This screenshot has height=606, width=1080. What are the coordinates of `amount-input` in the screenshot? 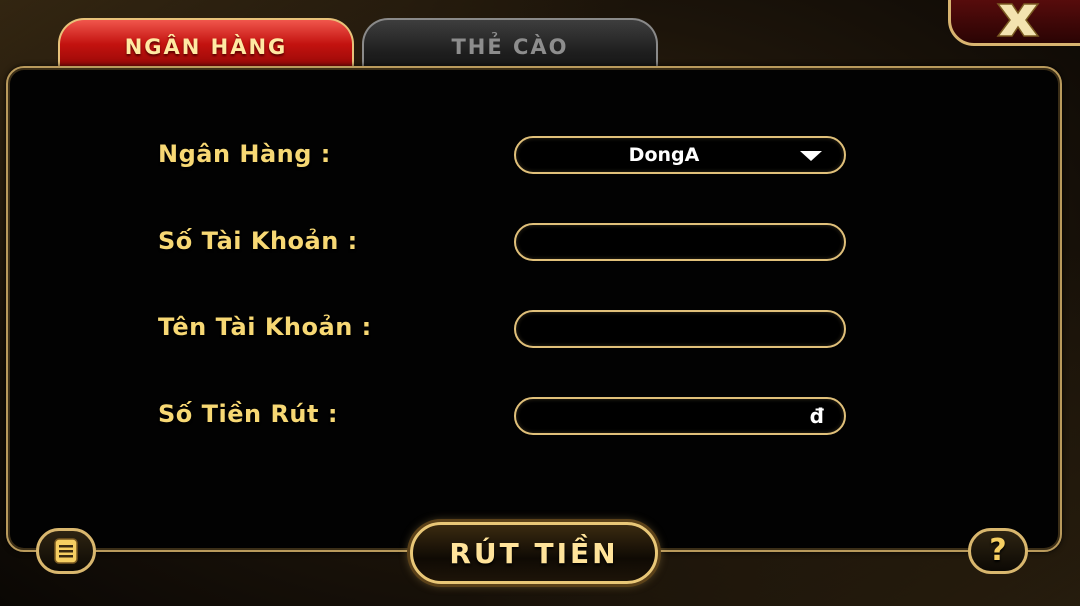 It's located at (671, 417).